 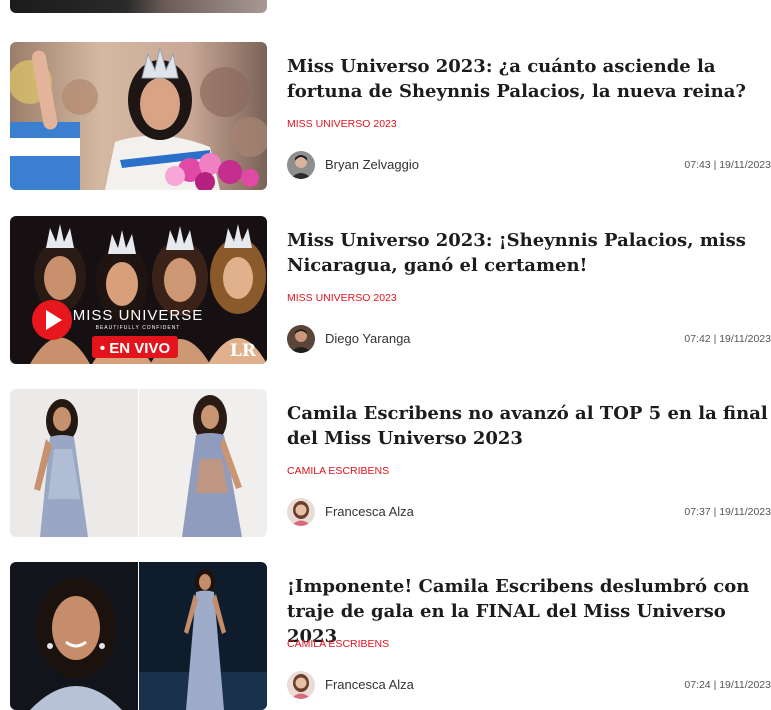 What do you see at coordinates (372, 164) in the screenshot?
I see `author-name: Bryan Zelvaggio` at bounding box center [372, 164].